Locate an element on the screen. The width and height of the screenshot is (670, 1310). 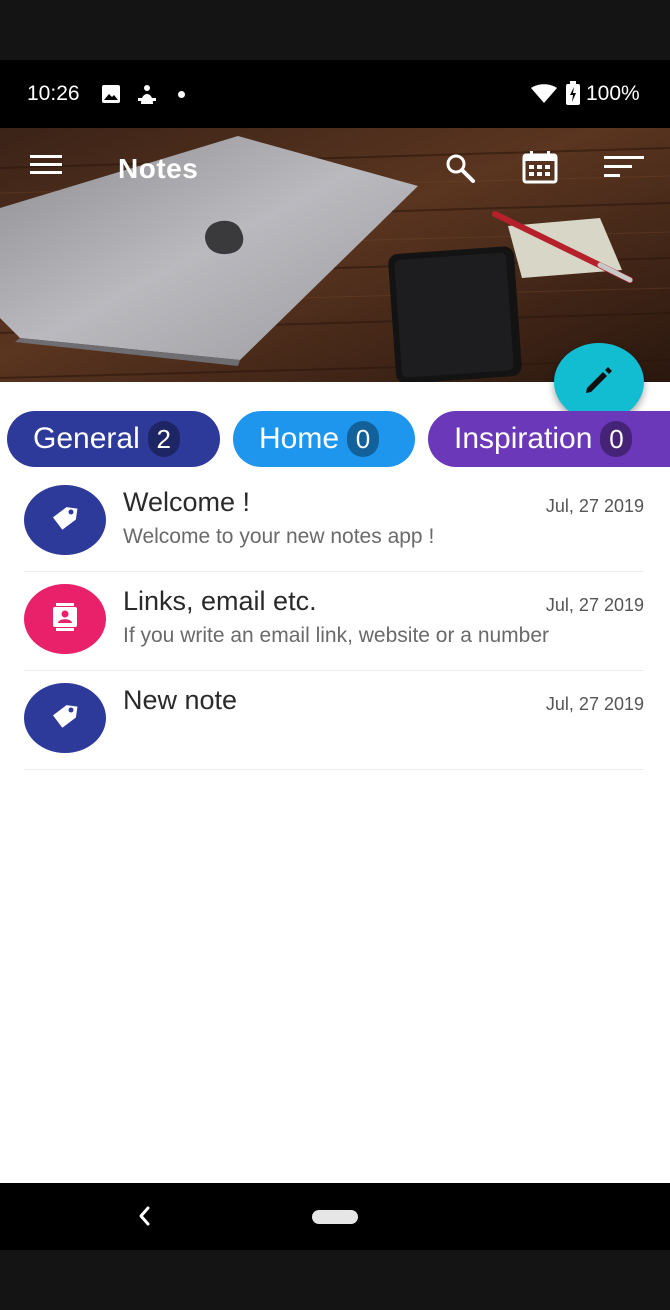
home-pill-button is located at coordinates (335, 1217).